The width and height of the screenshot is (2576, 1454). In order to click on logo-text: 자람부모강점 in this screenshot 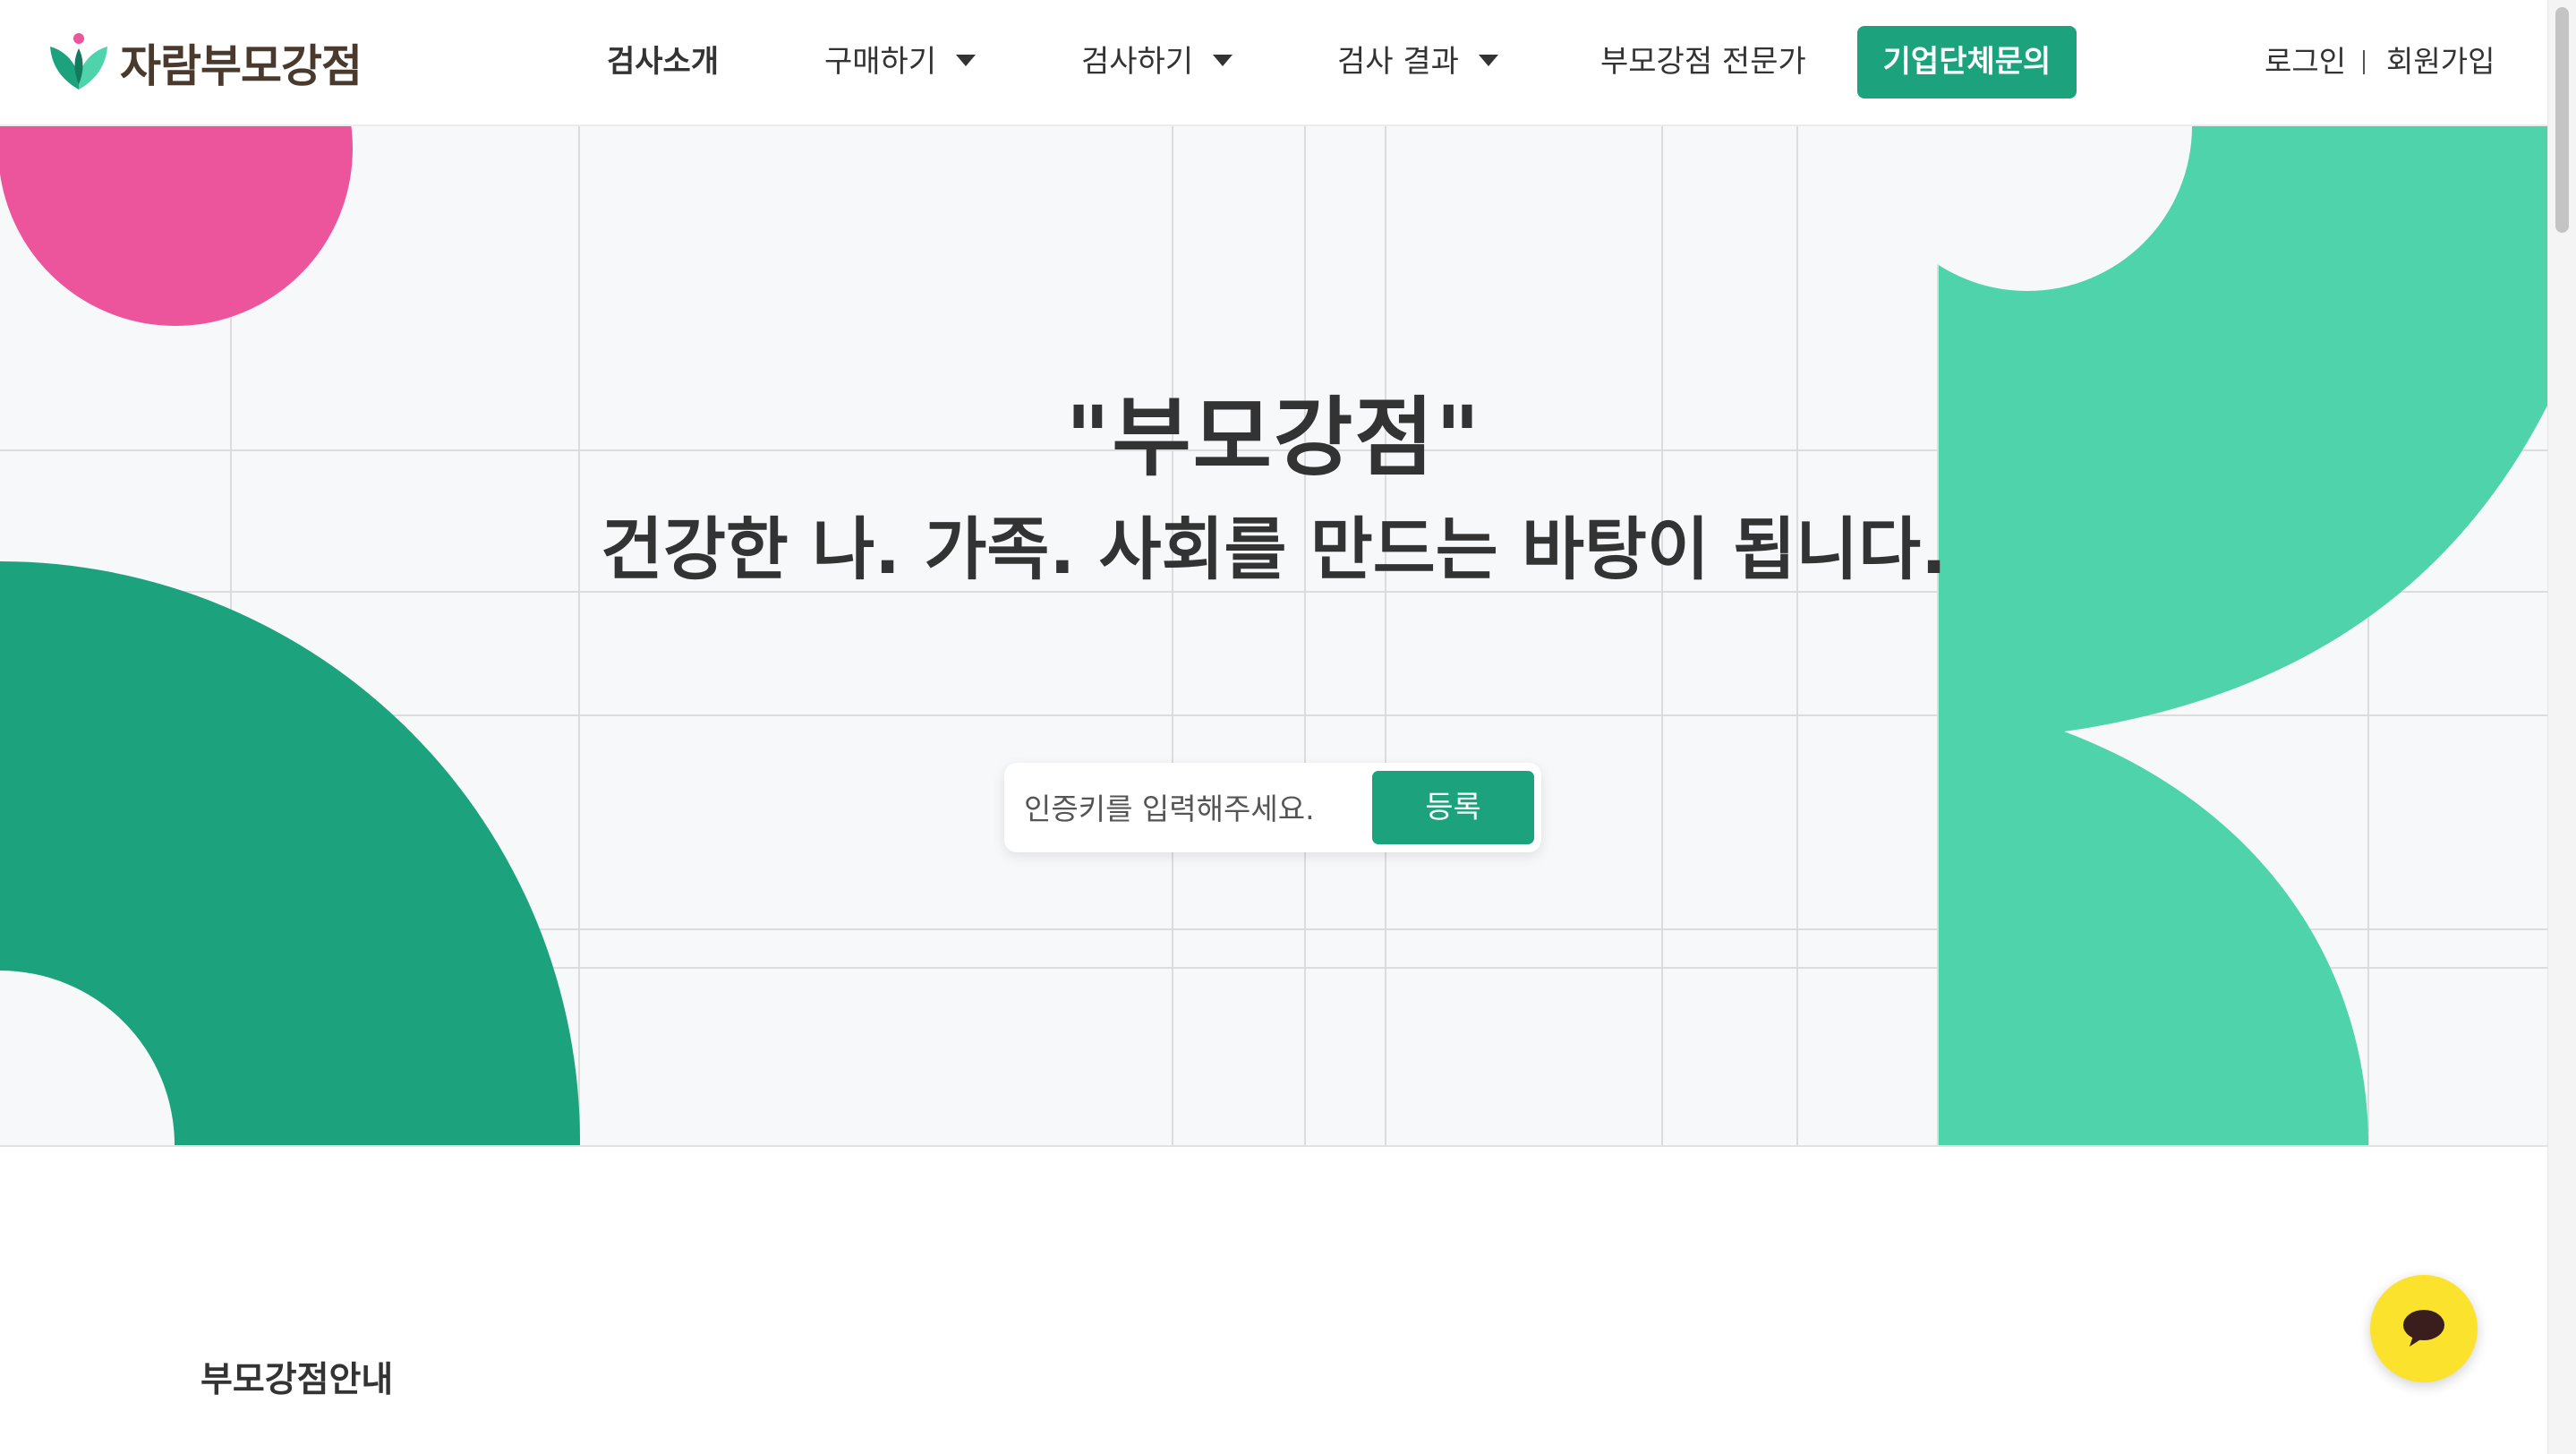, I will do `click(241, 66)`.